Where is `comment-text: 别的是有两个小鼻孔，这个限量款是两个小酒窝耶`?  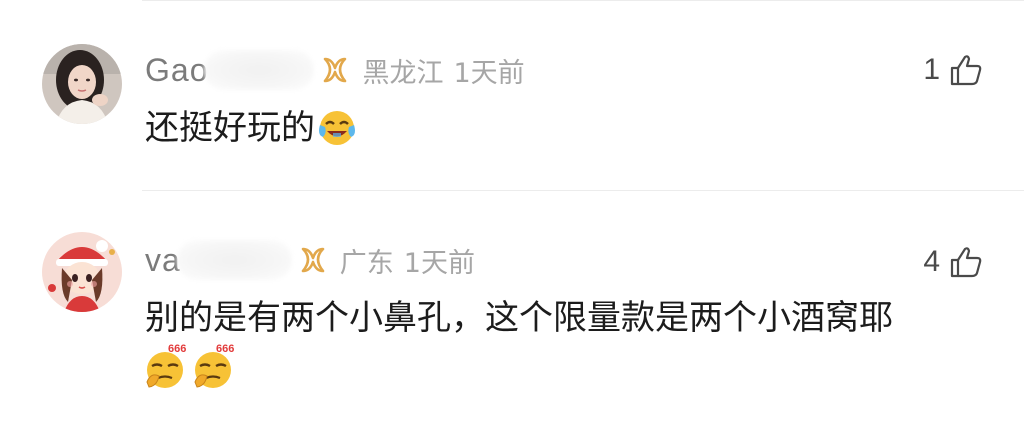 comment-text: 别的是有两个小鼻孔，这个限量款是两个小酒窝耶 is located at coordinates (519, 318).